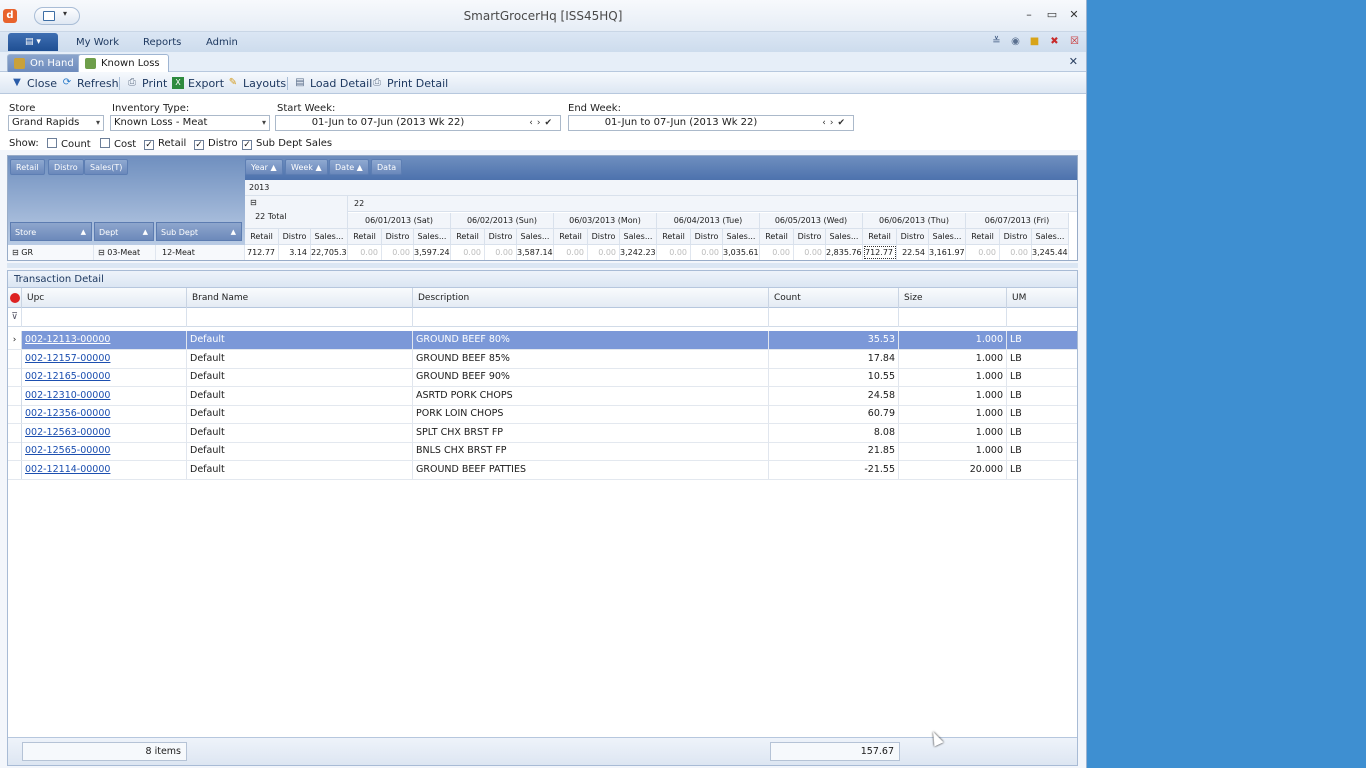 The width and height of the screenshot is (1366, 768). Describe the element at coordinates (399, 221) in the screenshot. I see `pivot-date-header: 06/01/2013 (Sat)` at that location.